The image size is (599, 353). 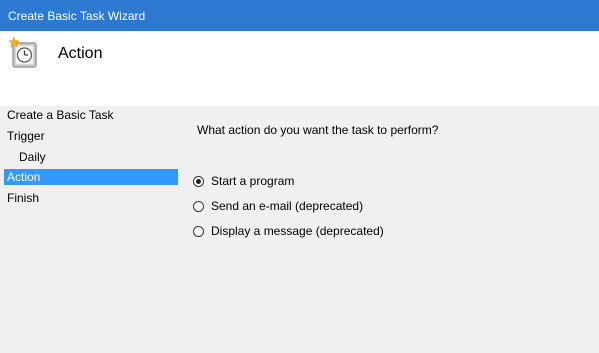 I want to click on step-label: Finish, so click(x=23, y=198).